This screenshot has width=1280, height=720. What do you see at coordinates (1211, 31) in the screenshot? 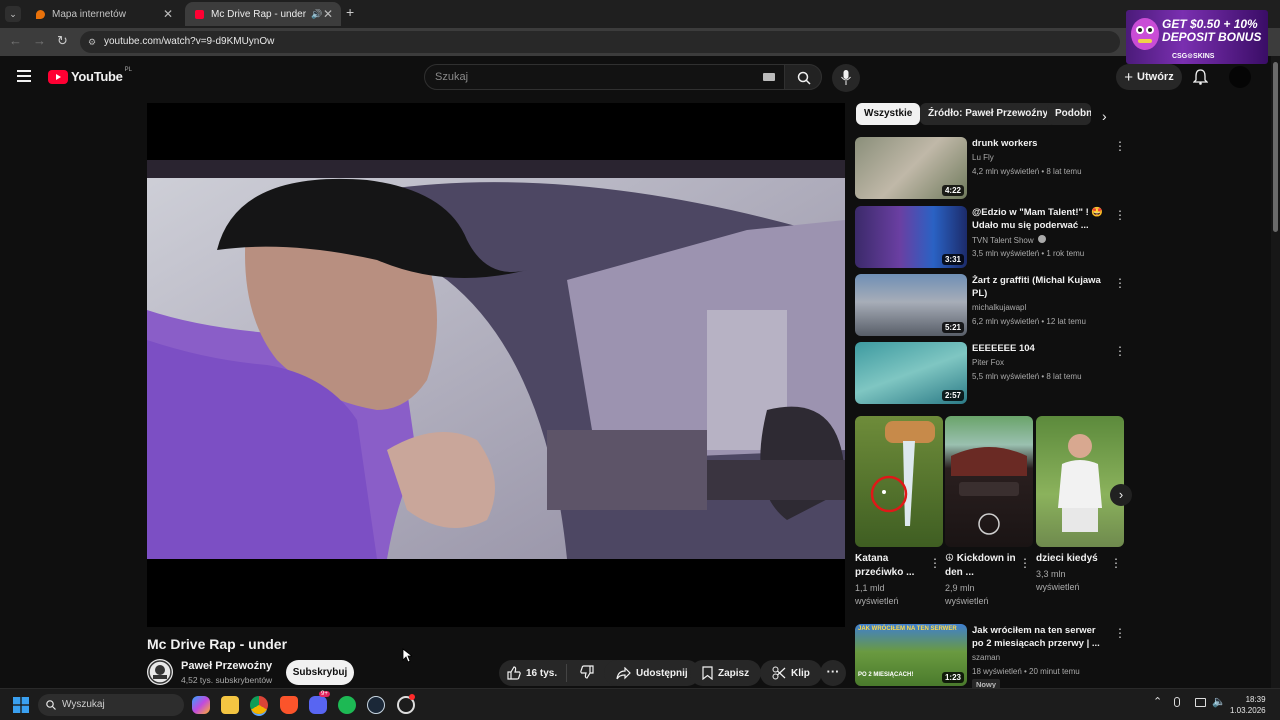
I see `ad-headline: GET $0.50 + 10% DEPOSIT BONUS` at bounding box center [1211, 31].